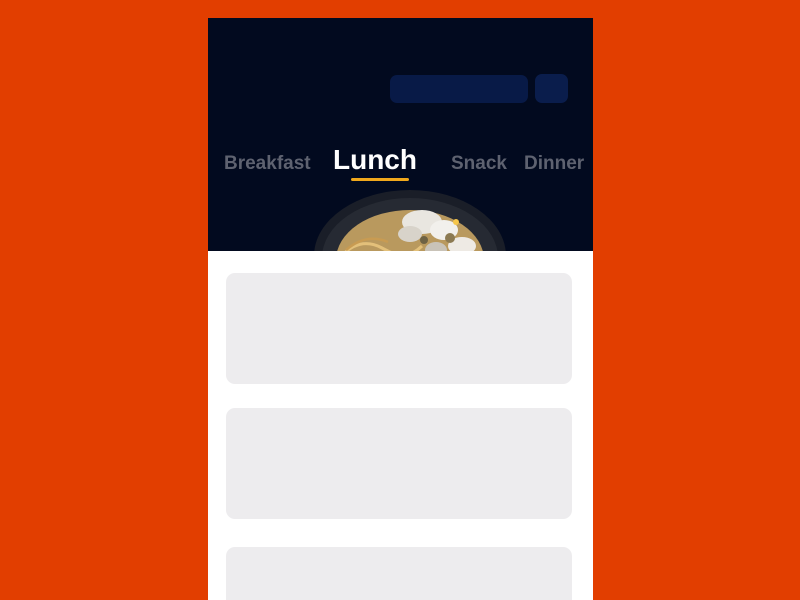 The height and width of the screenshot is (600, 800). Describe the element at coordinates (551, 88) in the screenshot. I see `header-action-button` at that location.